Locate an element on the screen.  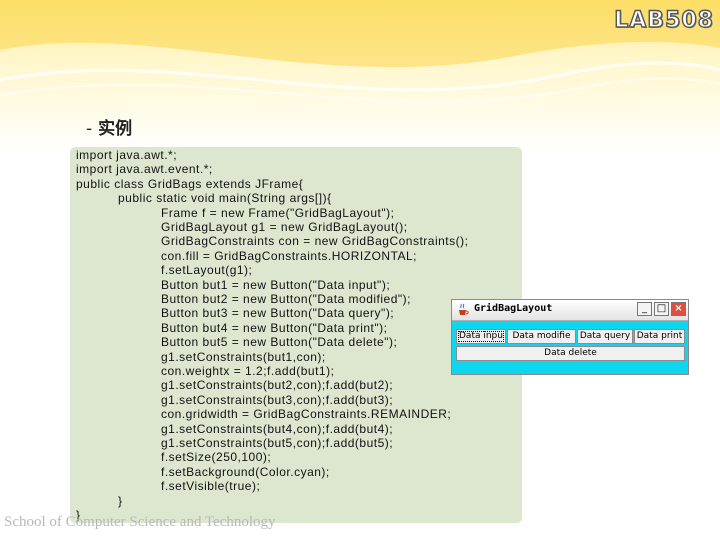
code-line: g1.setConstraints(but2,con);f.add(but2); is located at coordinates (277, 385).